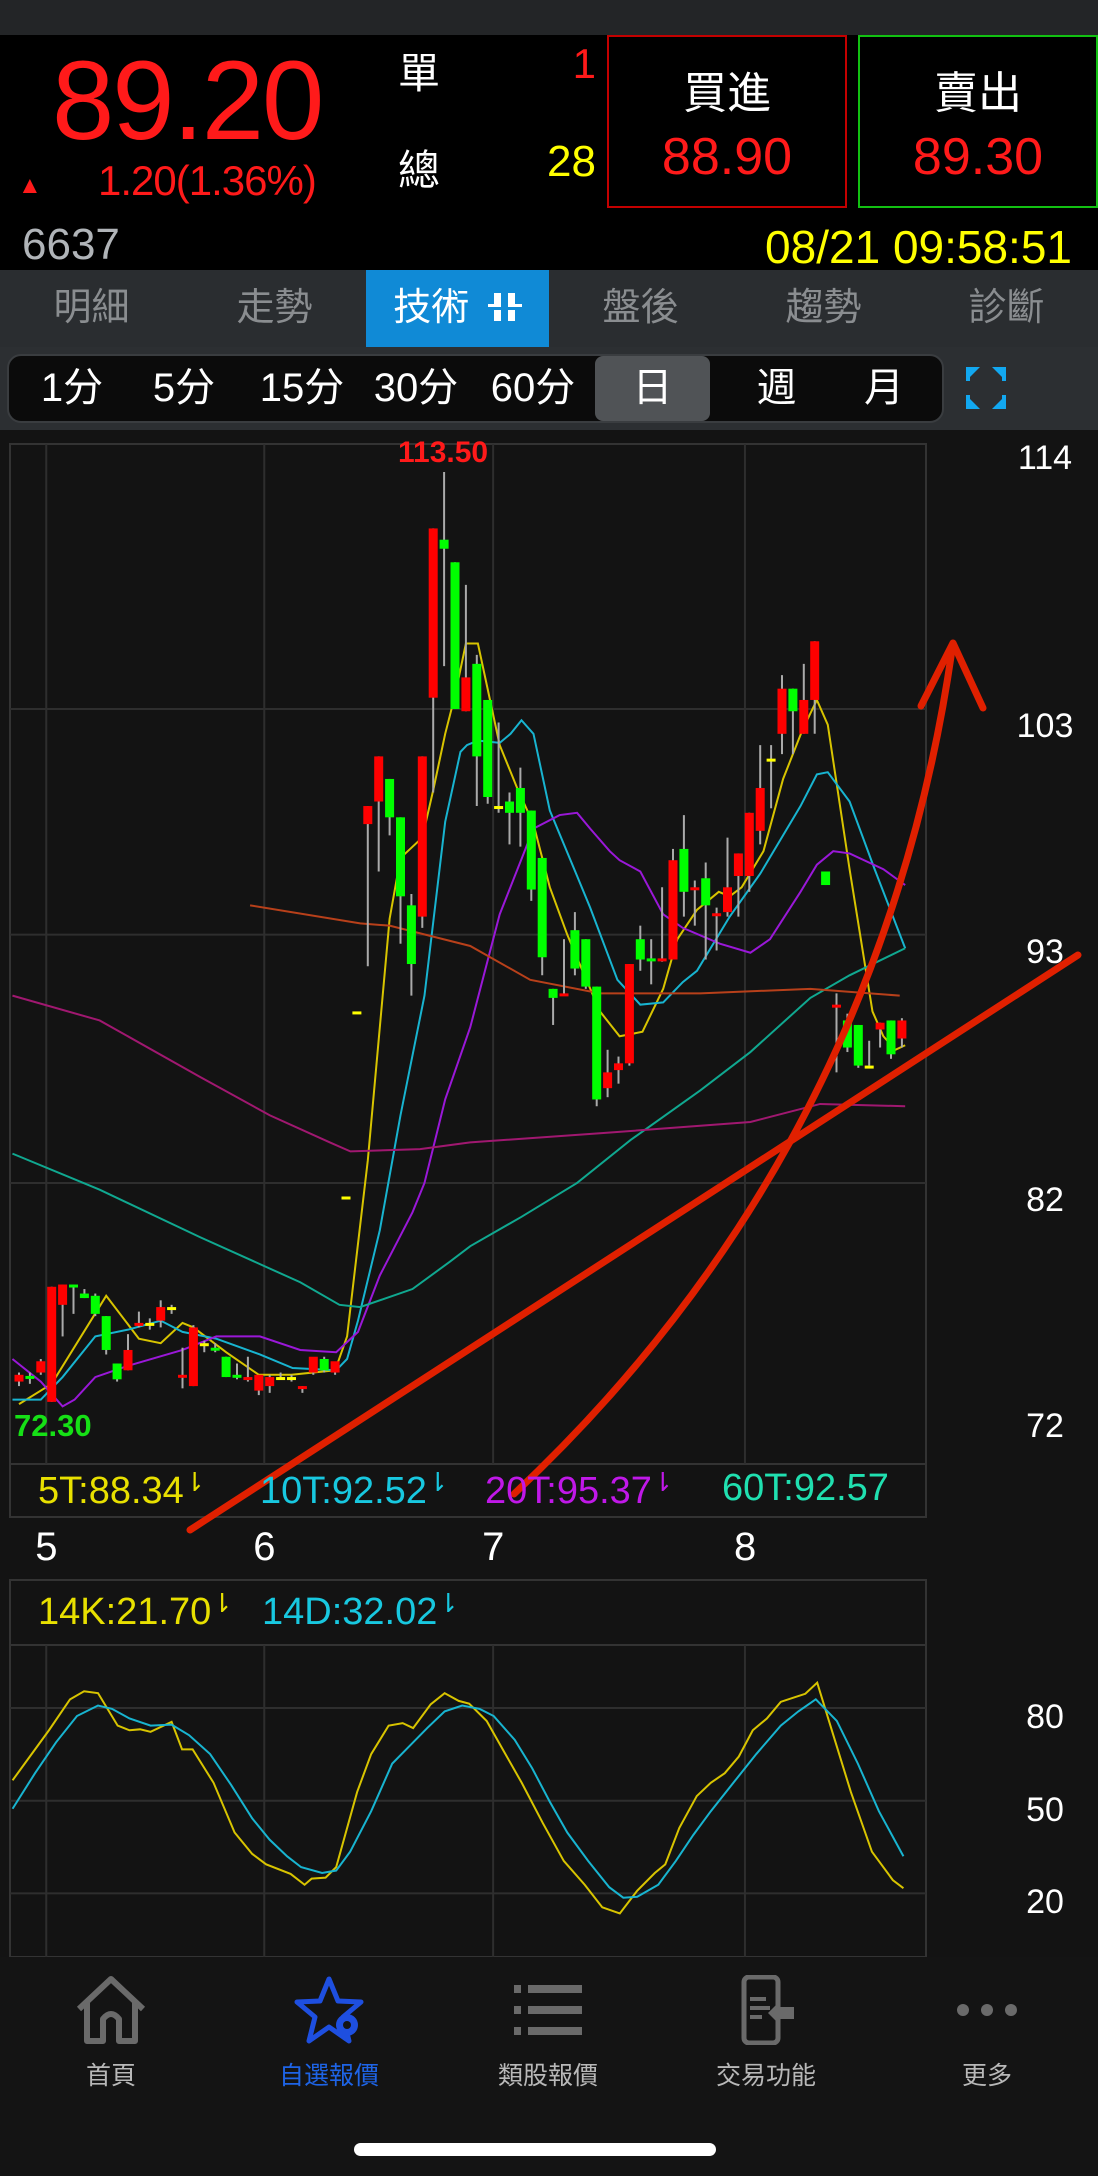 The image size is (1098, 2176). Describe the element at coordinates (548, 2010) in the screenshot. I see `list-icon` at that location.